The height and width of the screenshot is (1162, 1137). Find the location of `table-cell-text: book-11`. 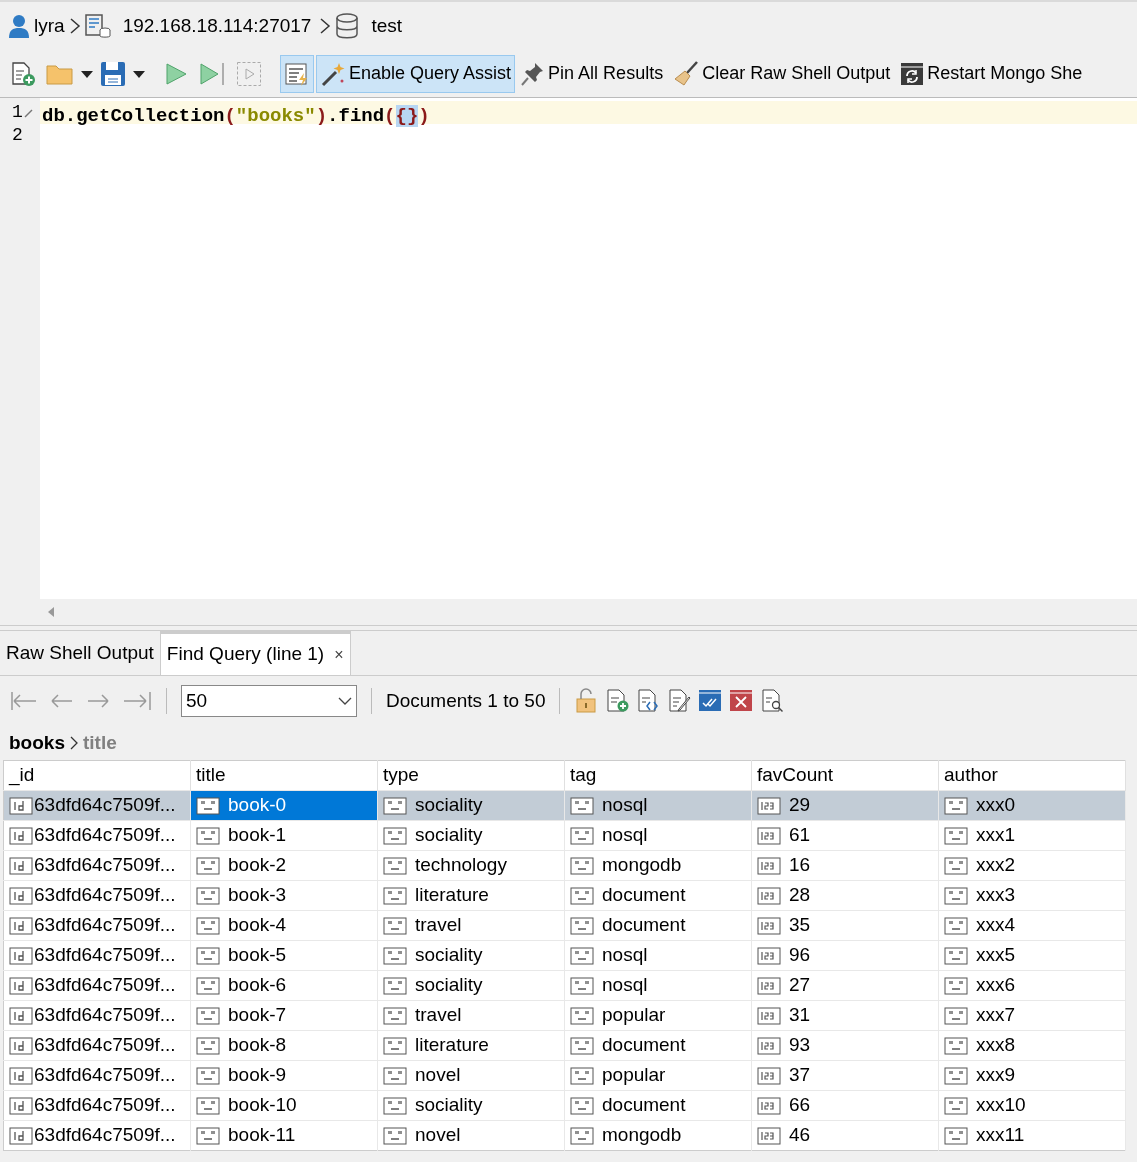

table-cell-text: book-11 is located at coordinates (262, 1135).